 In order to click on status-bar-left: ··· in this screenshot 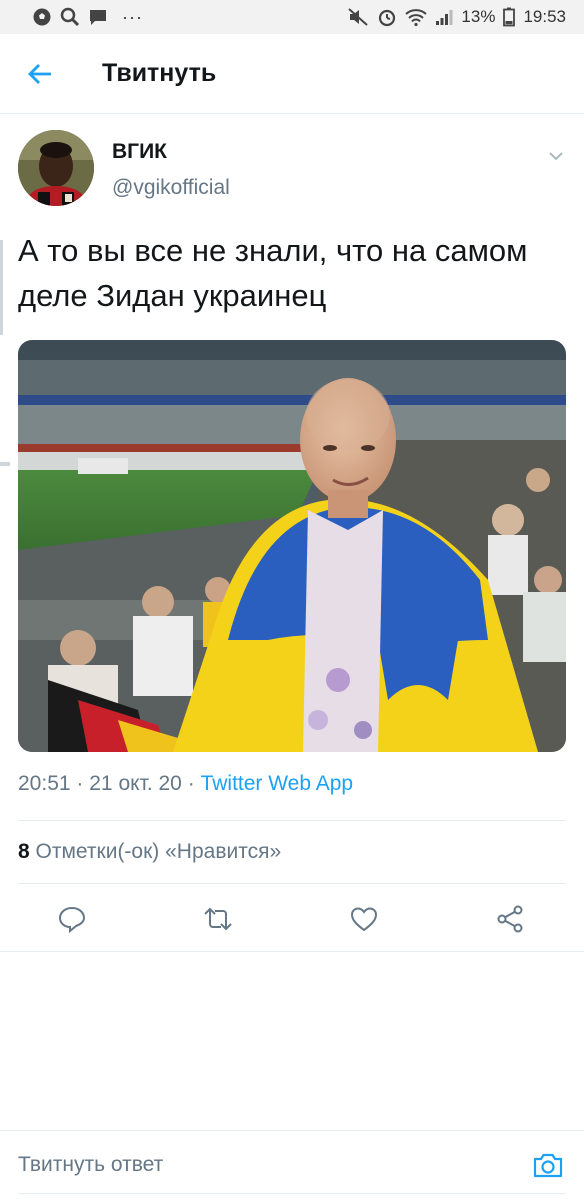, I will do `click(87, 17)`.